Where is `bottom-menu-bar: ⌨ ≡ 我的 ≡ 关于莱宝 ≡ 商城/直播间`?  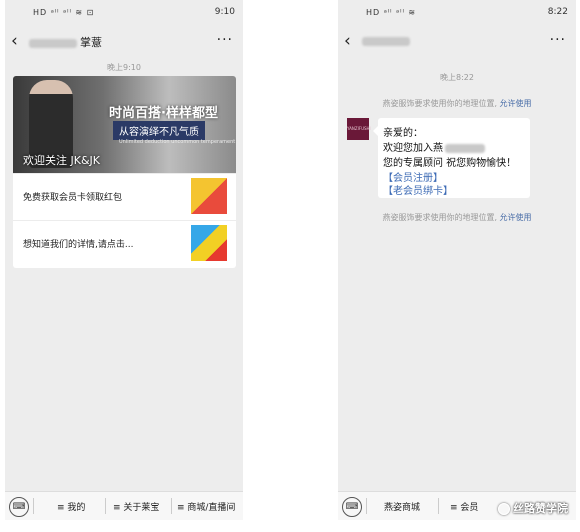
bottom-menu-bar: ⌨ ≡ 我的 ≡ 关于莱宝 ≡ 商城/直播间 is located at coordinates (124, 505).